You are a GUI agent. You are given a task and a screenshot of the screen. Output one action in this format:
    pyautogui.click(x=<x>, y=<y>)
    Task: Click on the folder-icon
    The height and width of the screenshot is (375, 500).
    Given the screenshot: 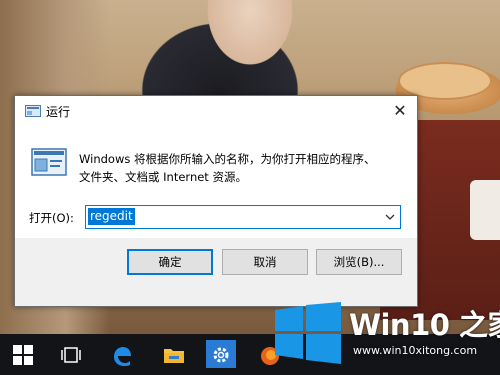 What is the action you would take?
    pyautogui.click(x=174, y=356)
    